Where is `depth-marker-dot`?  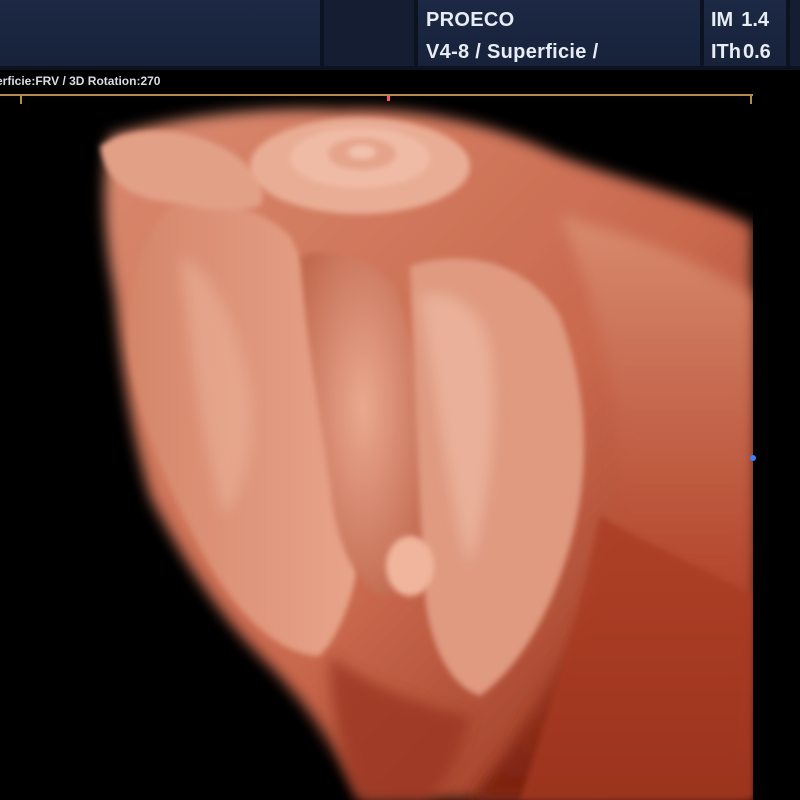
depth-marker-dot is located at coordinates (753, 458).